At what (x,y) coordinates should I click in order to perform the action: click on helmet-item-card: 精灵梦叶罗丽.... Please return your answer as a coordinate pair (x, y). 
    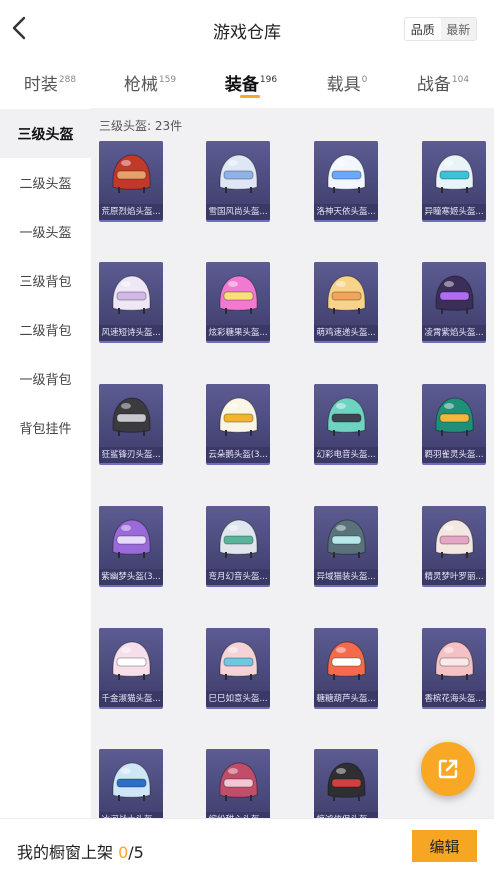
    Looking at the image, I should click on (454, 545).